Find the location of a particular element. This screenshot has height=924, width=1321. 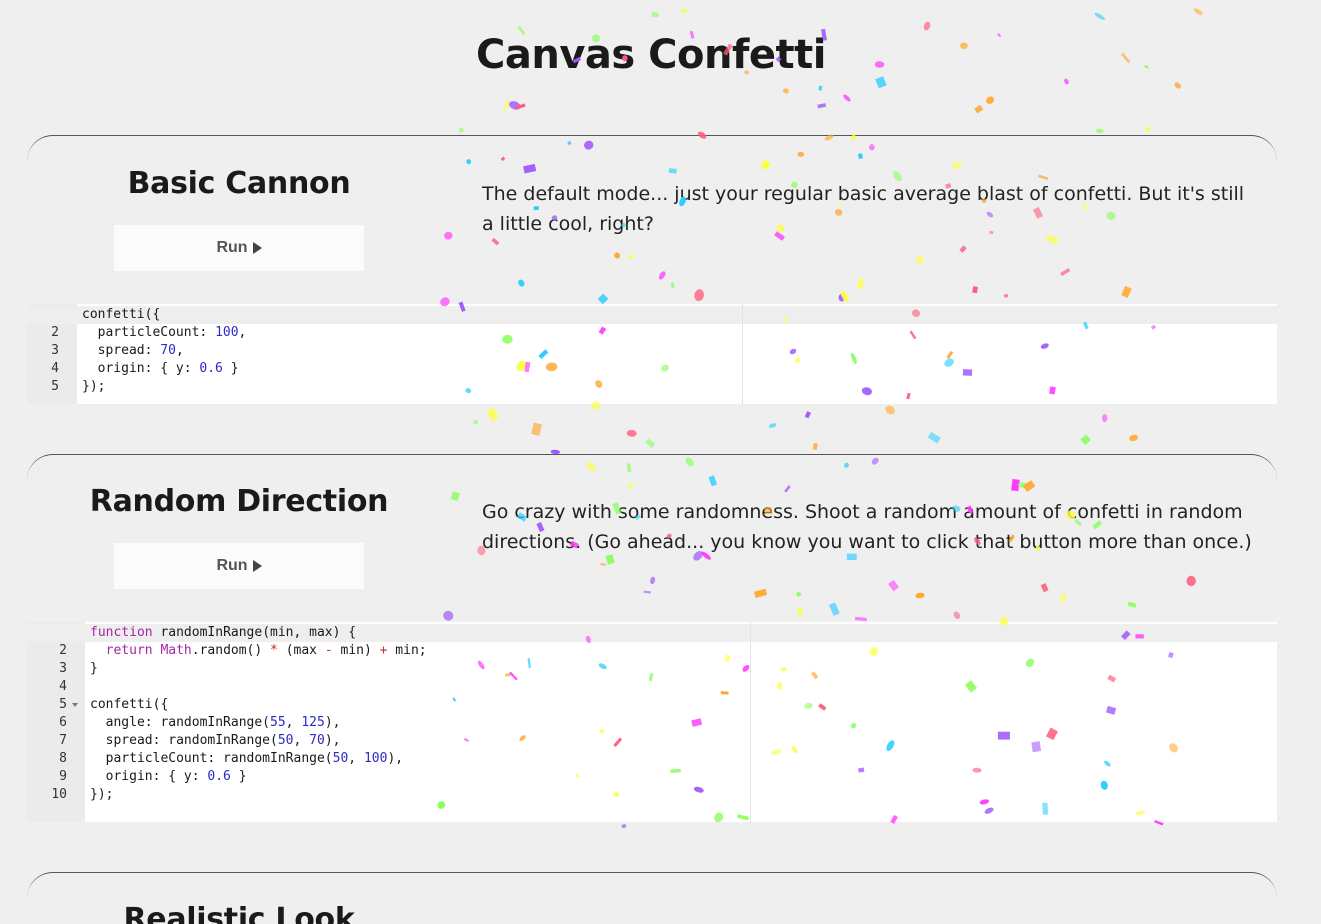

code-line: origin: { y: 0.6 } is located at coordinates (679, 369).